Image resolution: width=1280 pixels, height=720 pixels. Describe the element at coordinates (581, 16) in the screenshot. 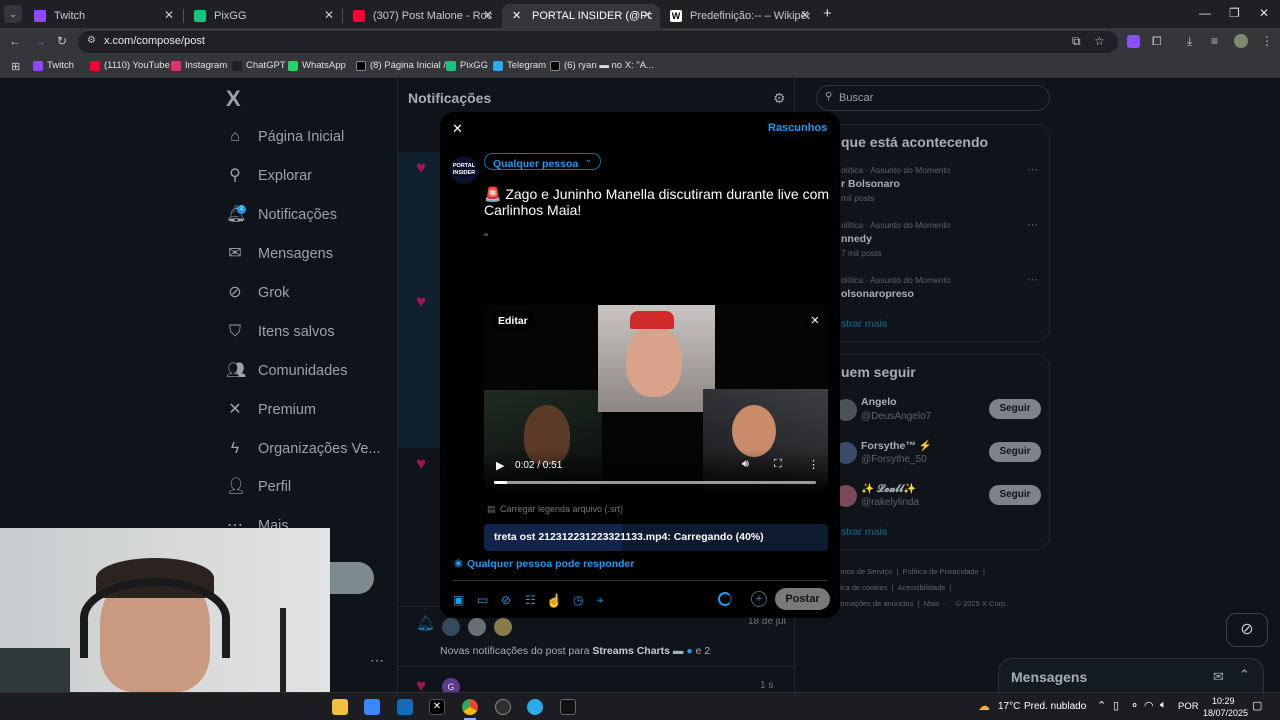

I see `tab-portal-insider: ✕ PORTAL INSIDER (@Portal_I ✕` at that location.